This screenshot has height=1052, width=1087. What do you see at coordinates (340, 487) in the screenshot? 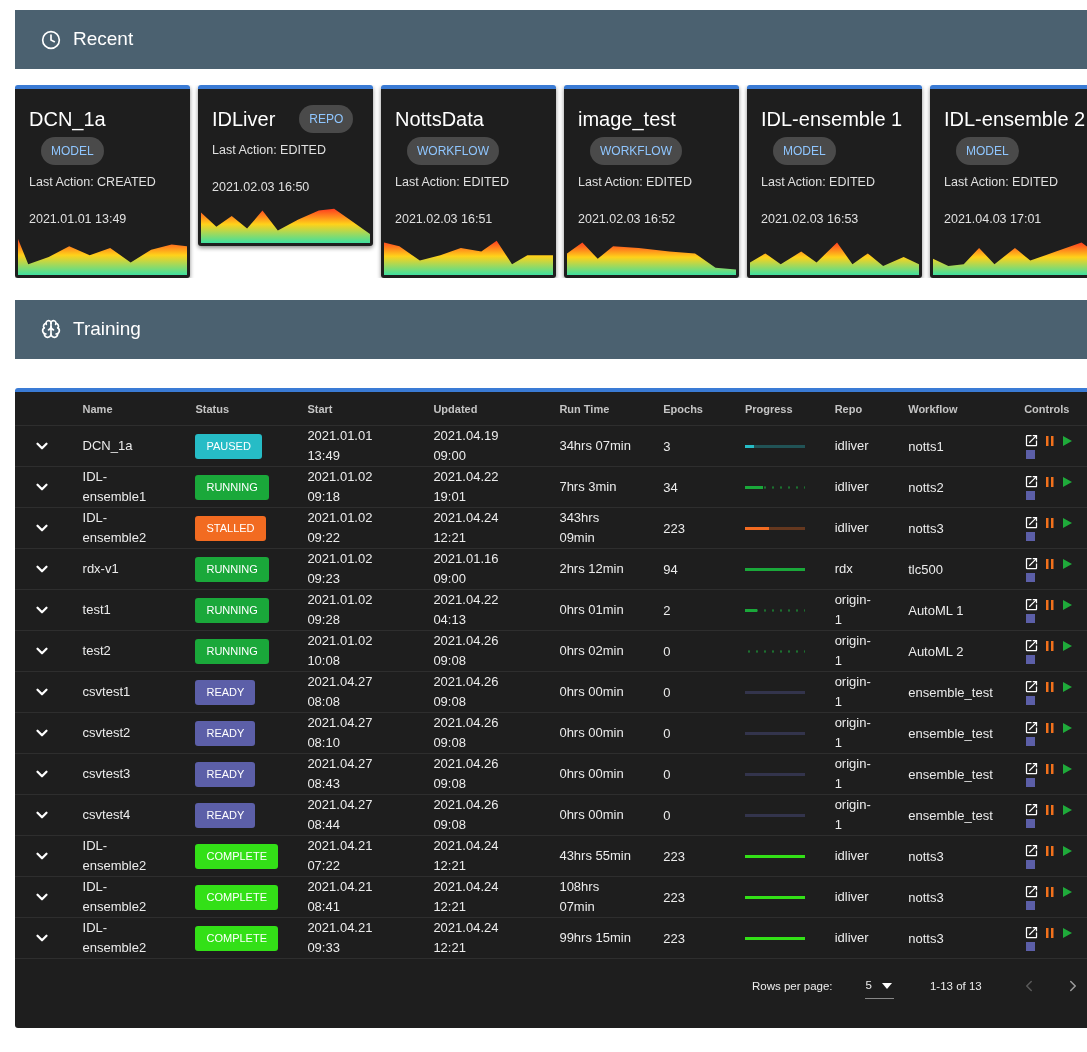
I see `table-cell-text: 2021.01.02 09:18` at bounding box center [340, 487].